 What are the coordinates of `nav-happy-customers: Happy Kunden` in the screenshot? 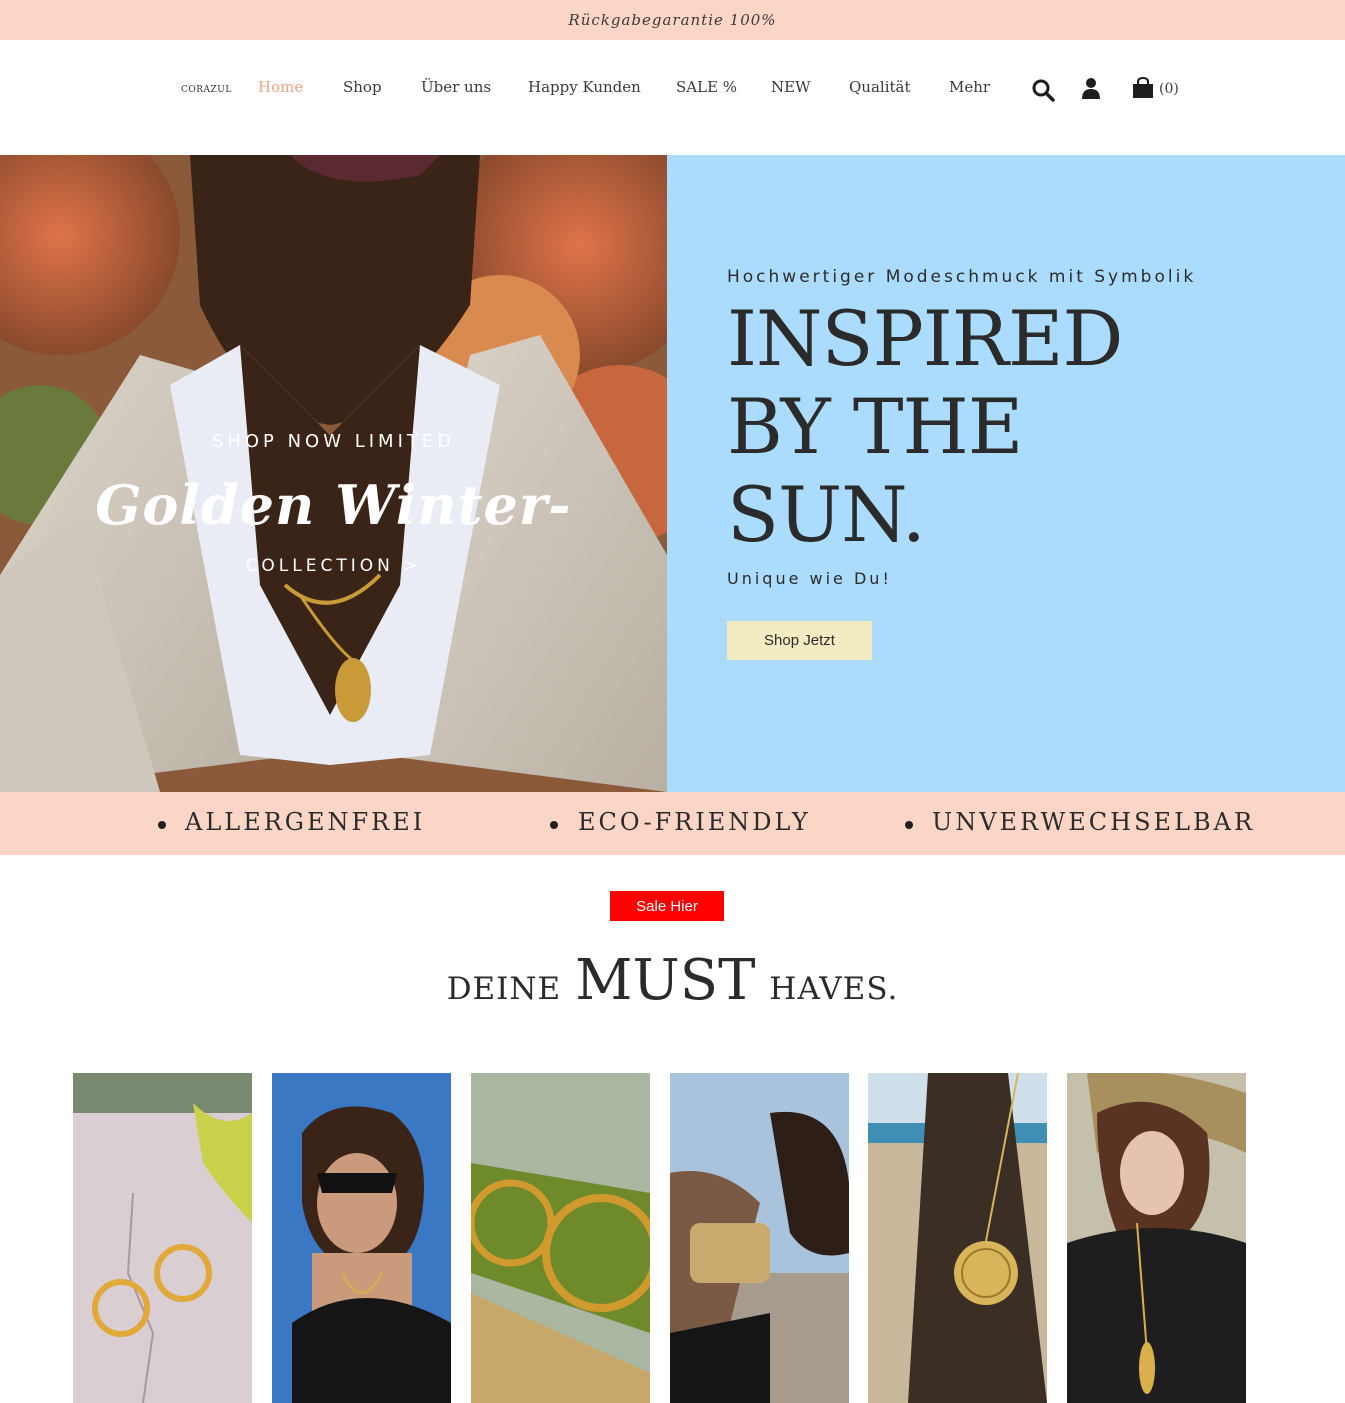 It's located at (584, 87).